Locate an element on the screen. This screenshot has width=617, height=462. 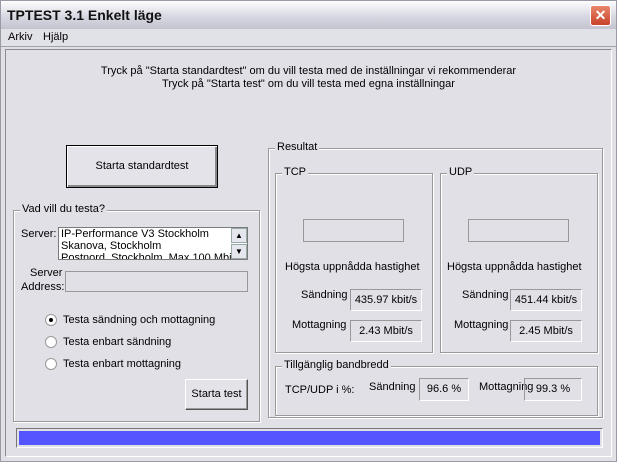
title-bar: TPTEST 3.1 Enkelt läge ✕ is located at coordinates (308, 15).